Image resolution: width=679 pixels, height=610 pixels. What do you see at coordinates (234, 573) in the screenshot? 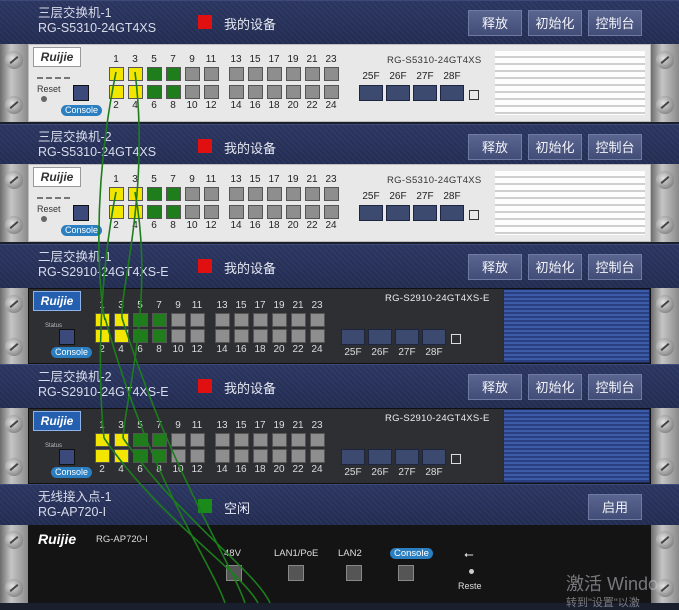
I see `power-port` at bounding box center [234, 573].